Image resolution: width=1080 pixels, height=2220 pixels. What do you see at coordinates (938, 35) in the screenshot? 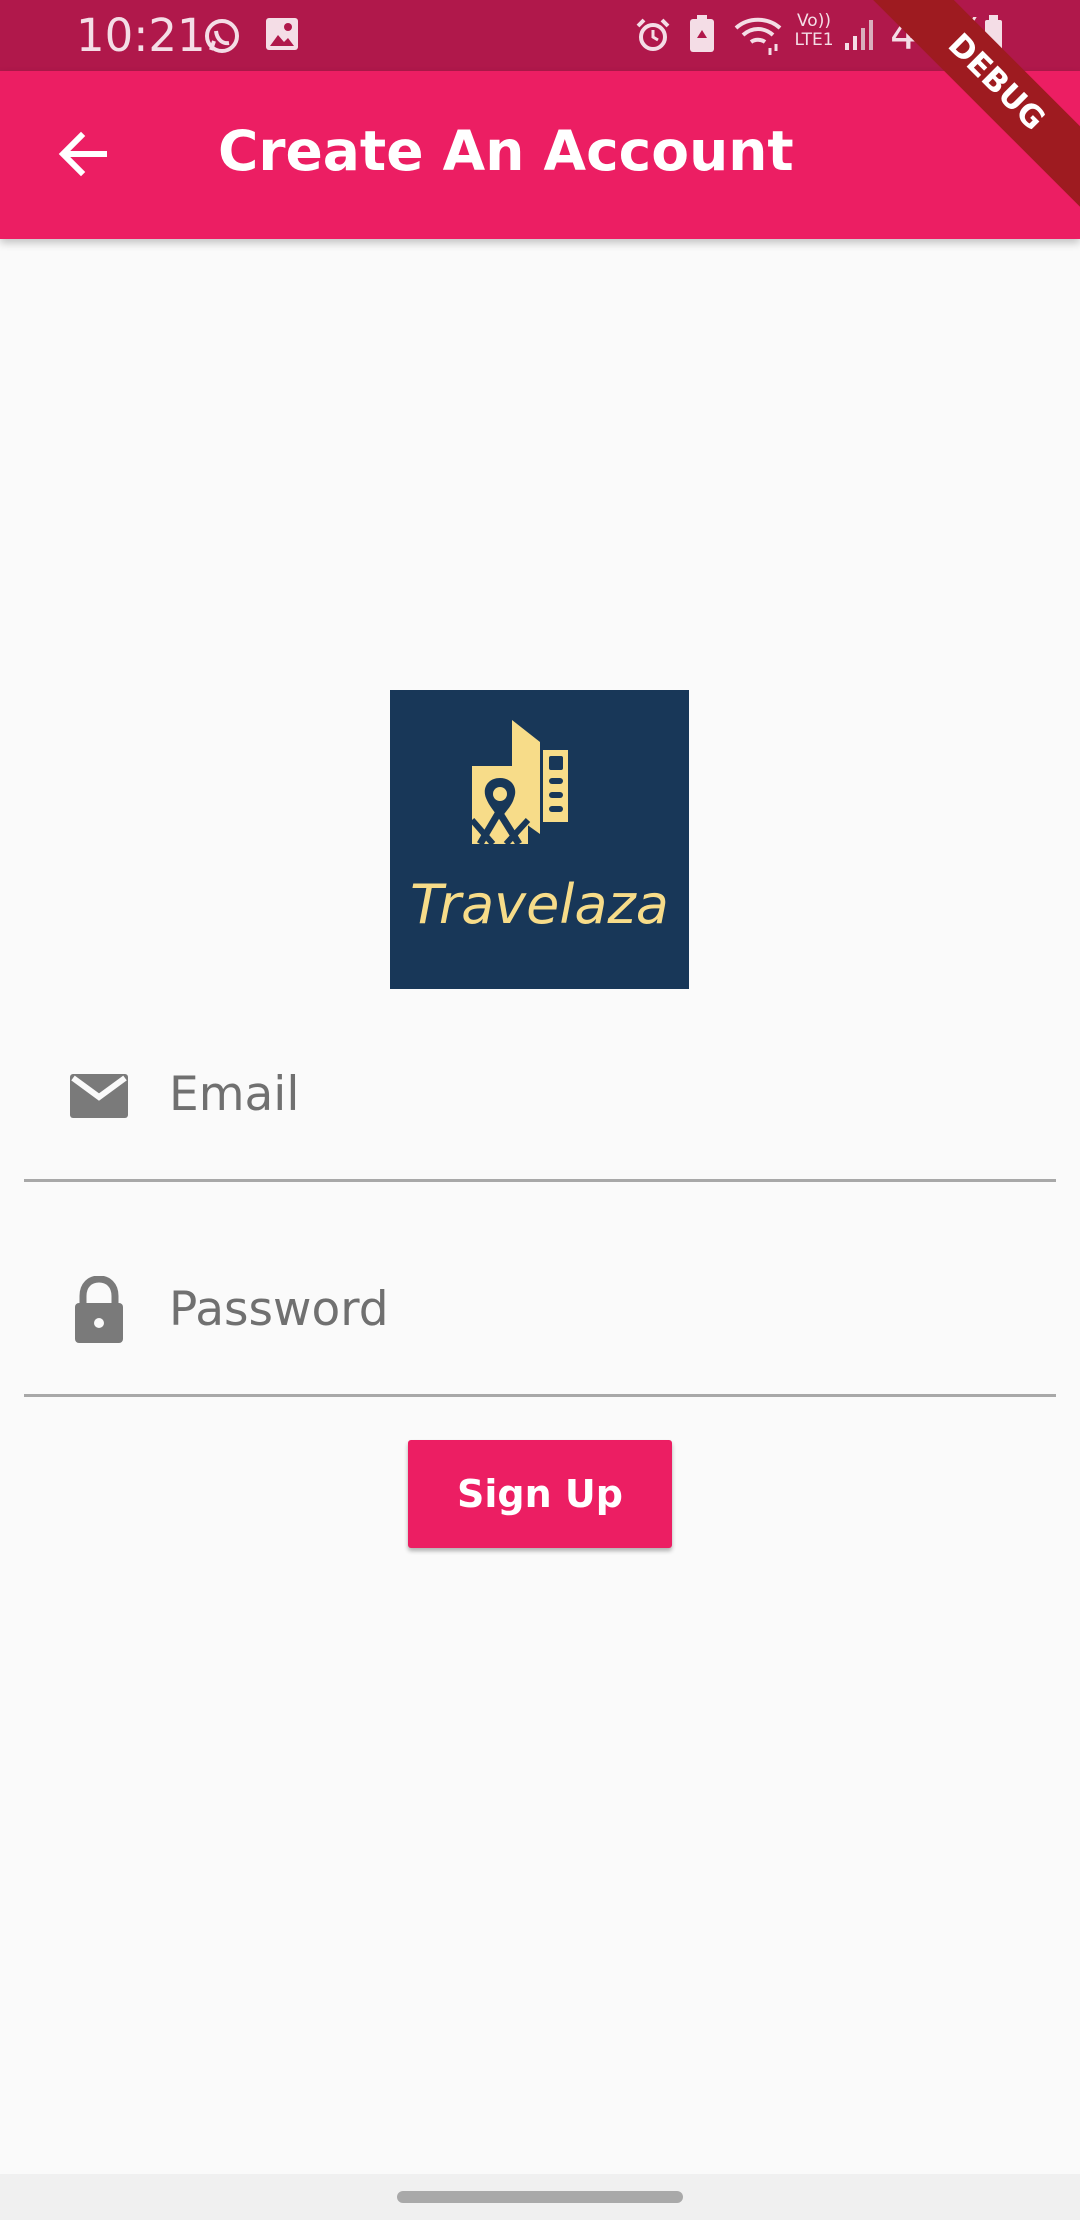
I see `battery-percentage: 48%` at bounding box center [938, 35].